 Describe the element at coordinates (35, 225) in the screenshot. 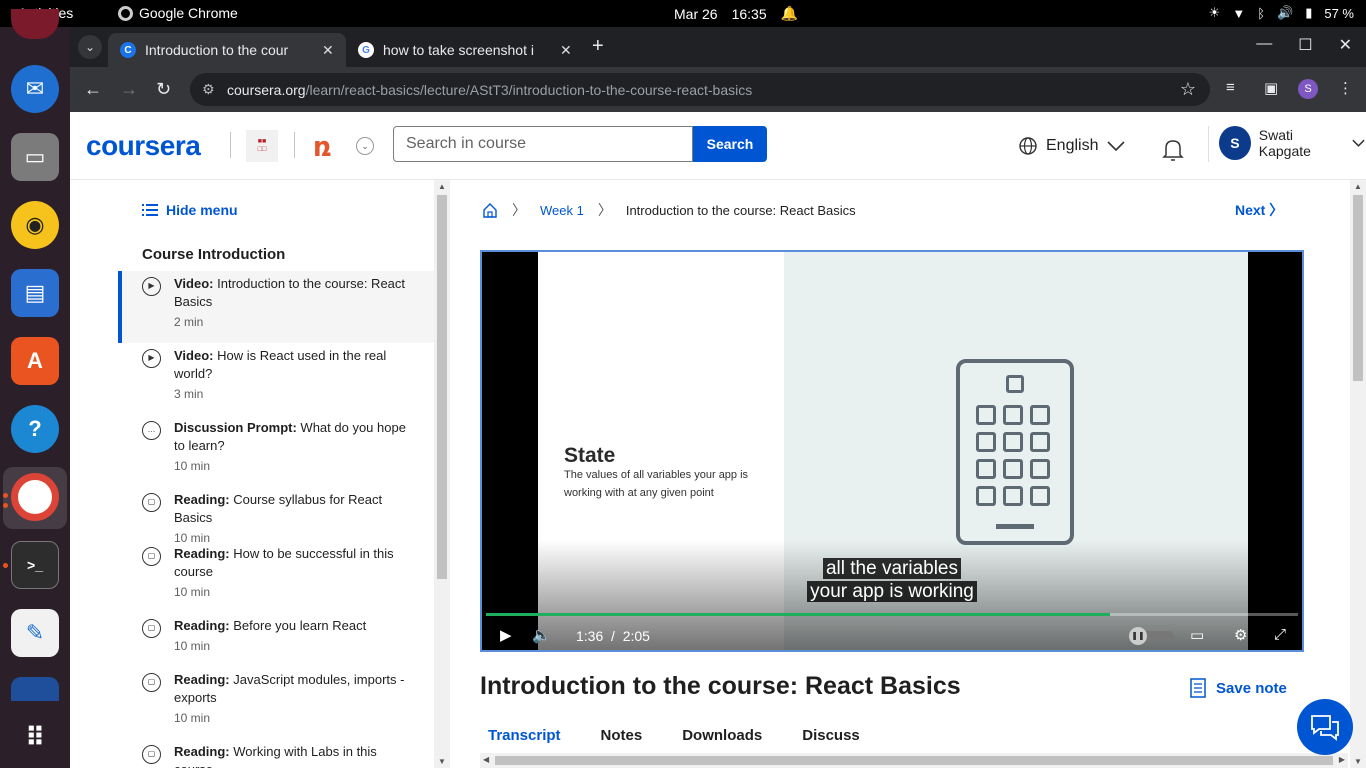

I see `rhythmbox-icon: ◉` at that location.